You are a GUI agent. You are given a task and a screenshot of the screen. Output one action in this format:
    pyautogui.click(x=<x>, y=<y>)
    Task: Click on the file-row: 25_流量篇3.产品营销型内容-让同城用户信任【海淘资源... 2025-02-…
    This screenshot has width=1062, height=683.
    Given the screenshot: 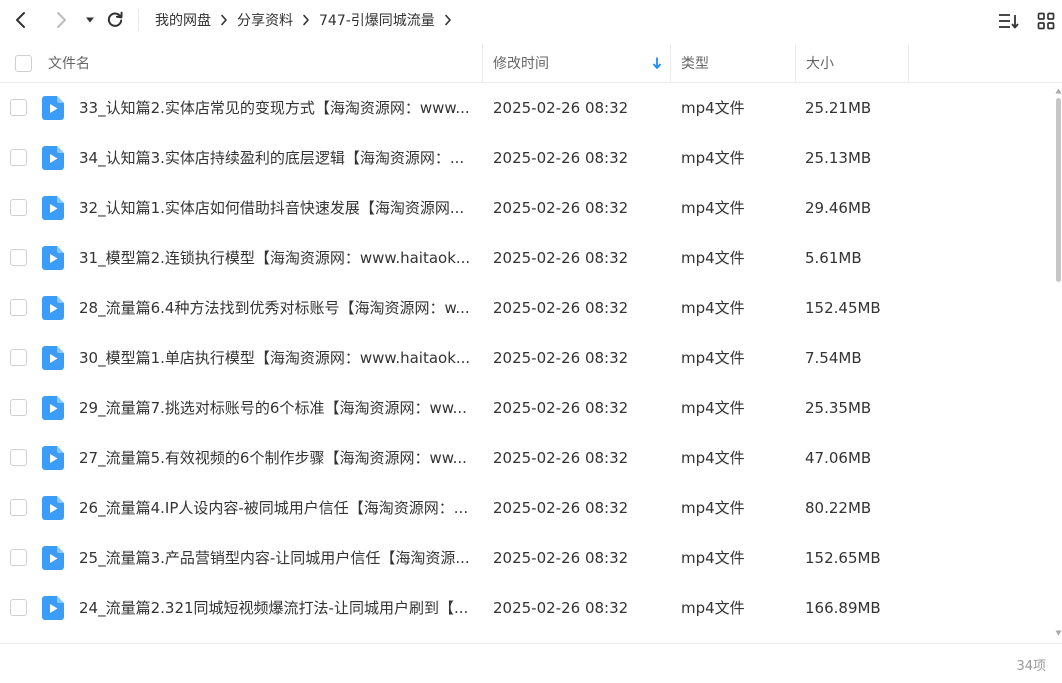 What is the action you would take?
    pyautogui.click(x=528, y=558)
    